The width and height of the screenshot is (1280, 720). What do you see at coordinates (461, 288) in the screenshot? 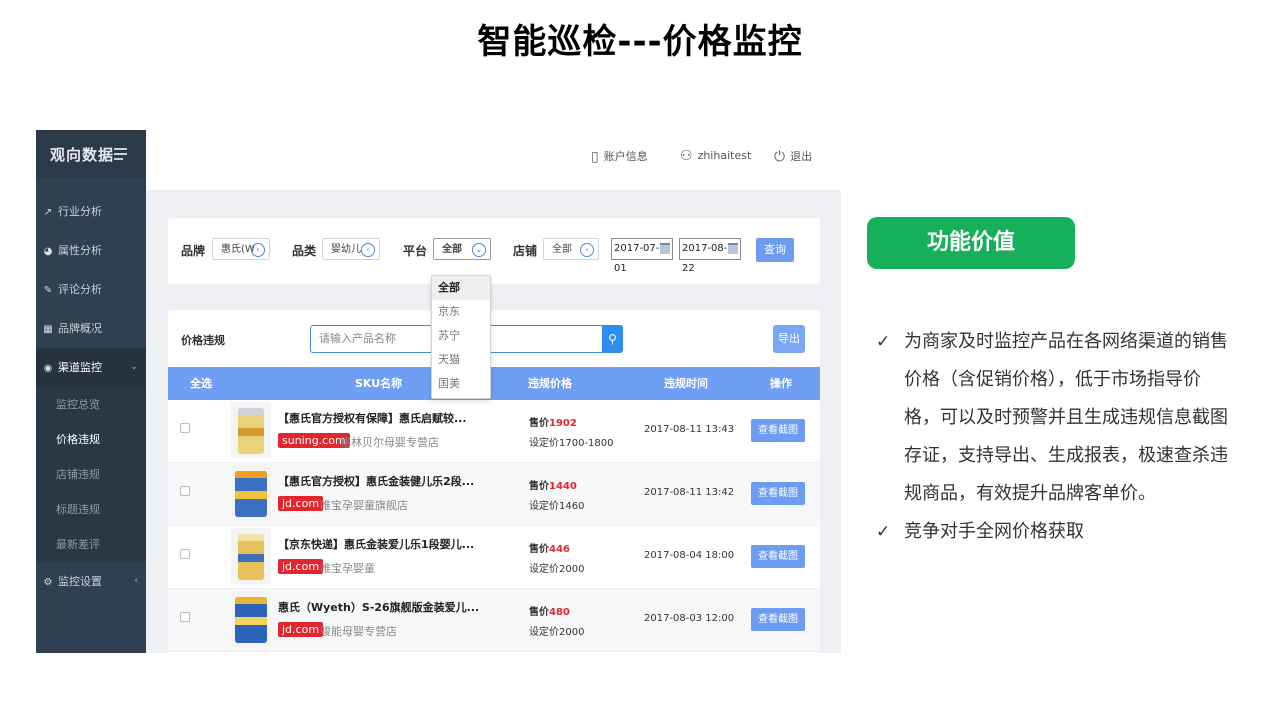
I see `platform-option: 全部` at bounding box center [461, 288].